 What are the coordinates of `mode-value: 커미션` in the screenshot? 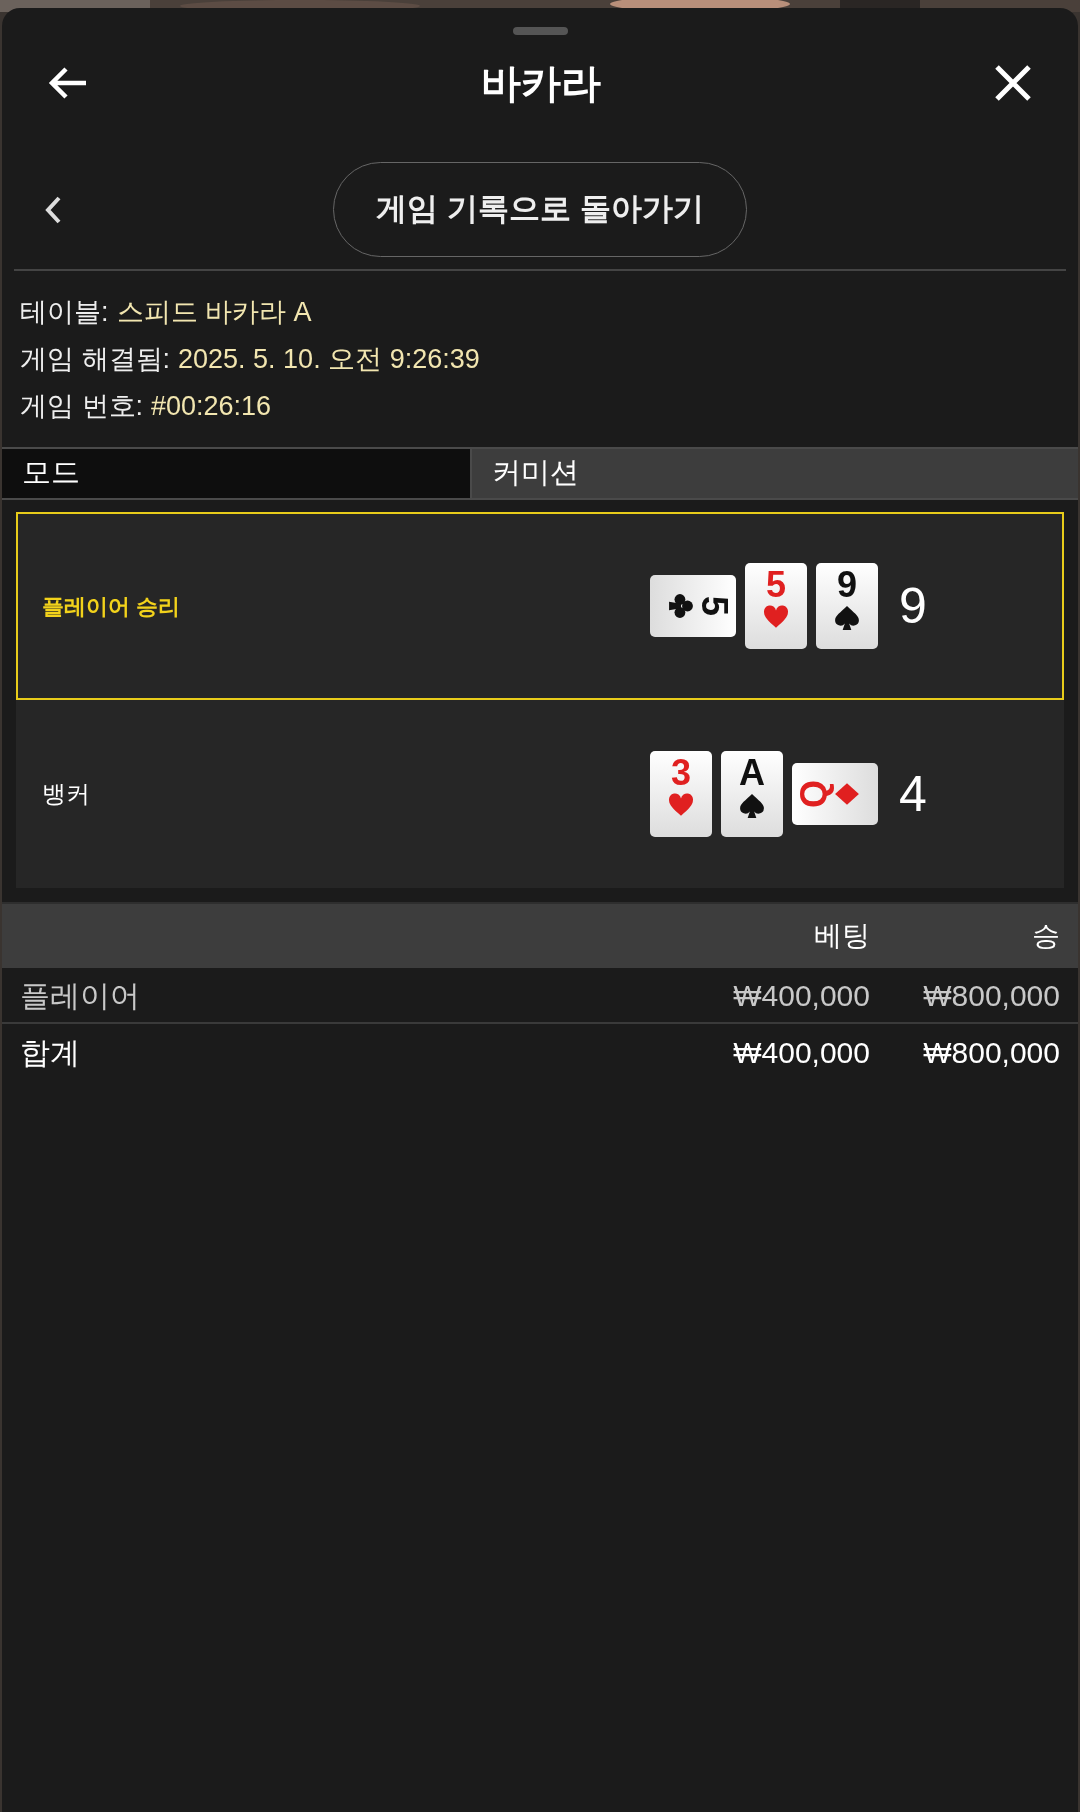 It's located at (775, 473).